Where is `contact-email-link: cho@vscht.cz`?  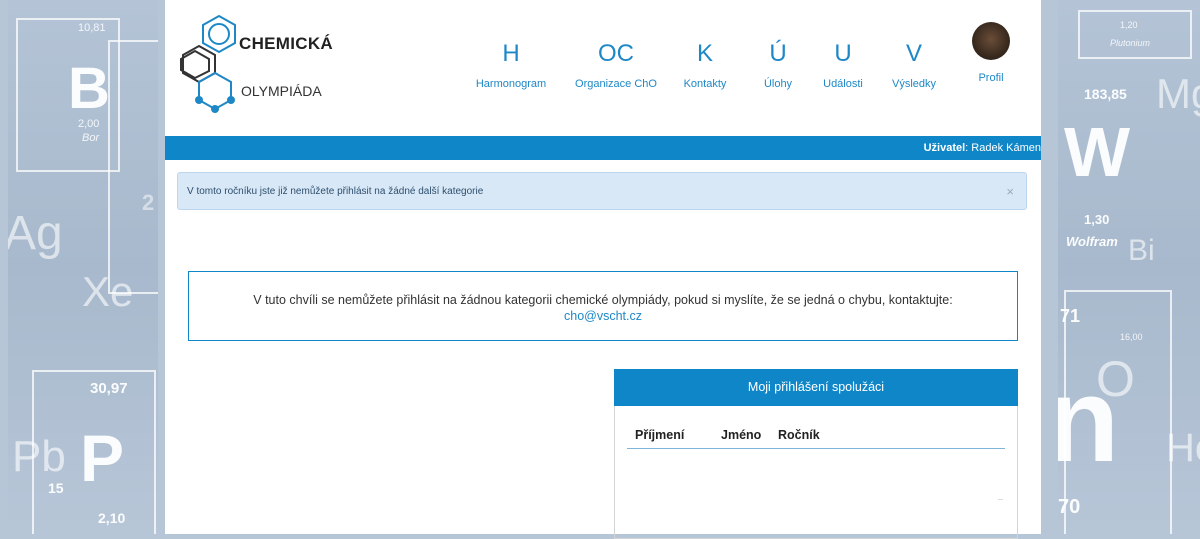 contact-email-link: cho@vscht.cz is located at coordinates (603, 316).